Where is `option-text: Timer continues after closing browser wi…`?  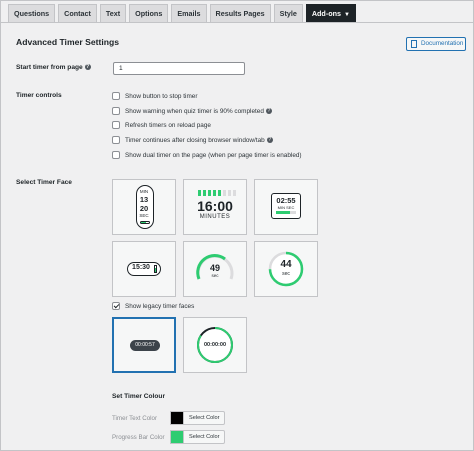
option-text: Timer continues after closing browser wi… is located at coordinates (195, 140).